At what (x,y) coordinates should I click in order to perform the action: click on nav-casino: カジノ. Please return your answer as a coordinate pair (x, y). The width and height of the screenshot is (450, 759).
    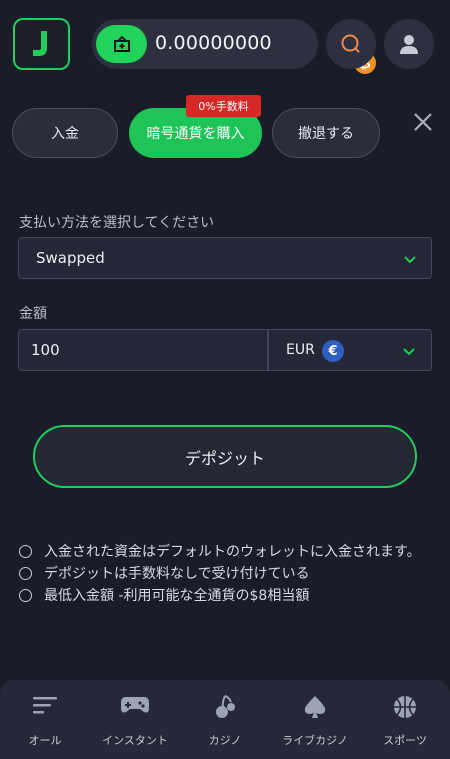
    Looking at the image, I should click on (225, 719).